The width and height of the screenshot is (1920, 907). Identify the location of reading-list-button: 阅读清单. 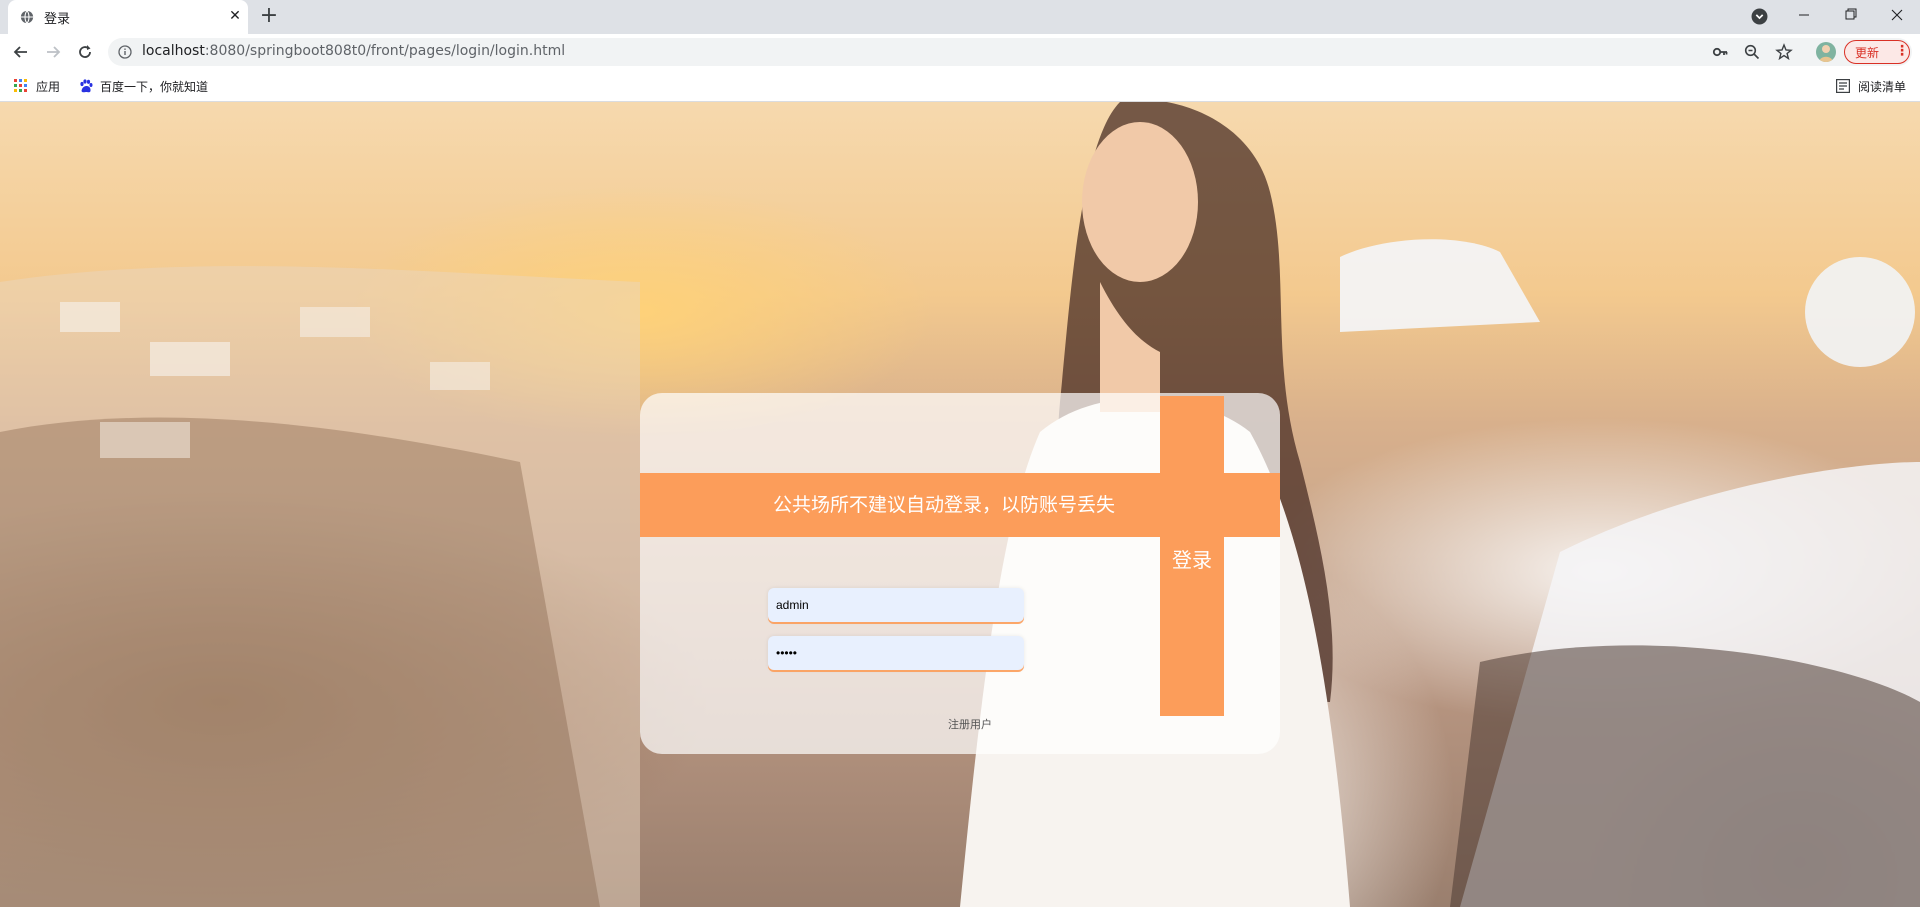
(1876, 86).